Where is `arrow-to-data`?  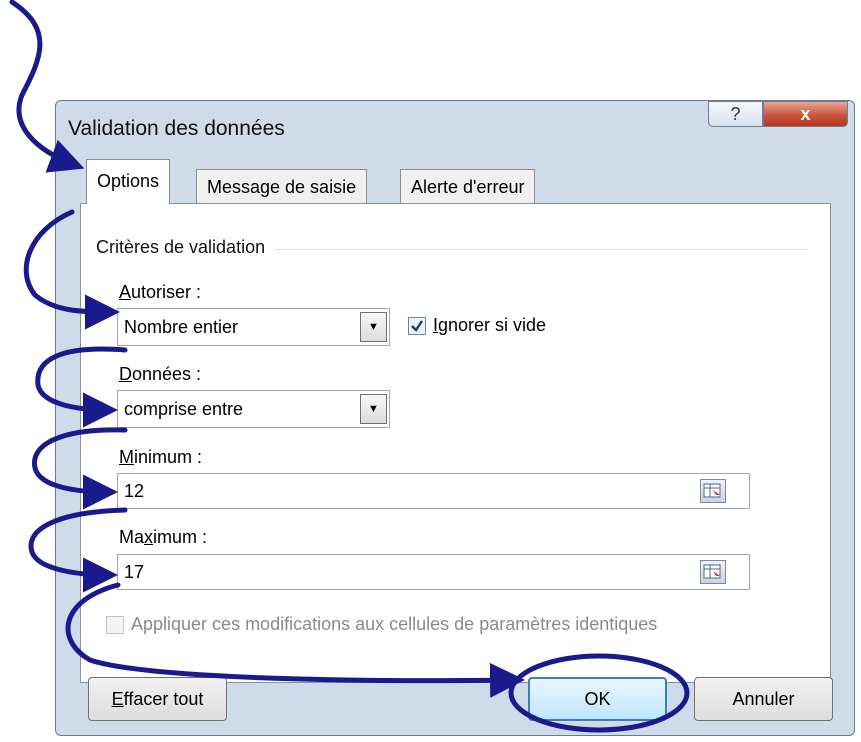
arrow-to-data is located at coordinates (81, 387).